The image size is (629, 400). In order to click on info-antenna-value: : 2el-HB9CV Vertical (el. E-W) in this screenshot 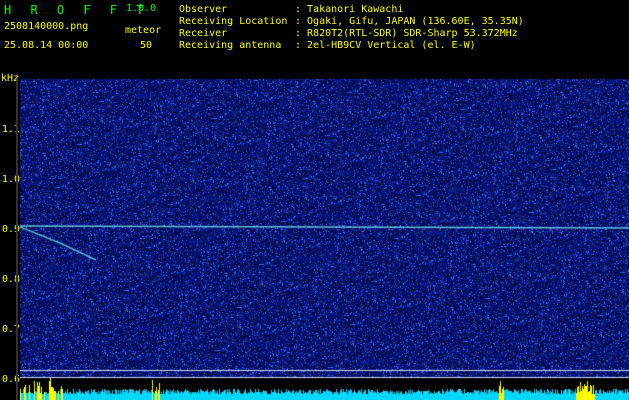, I will do `click(385, 45)`.